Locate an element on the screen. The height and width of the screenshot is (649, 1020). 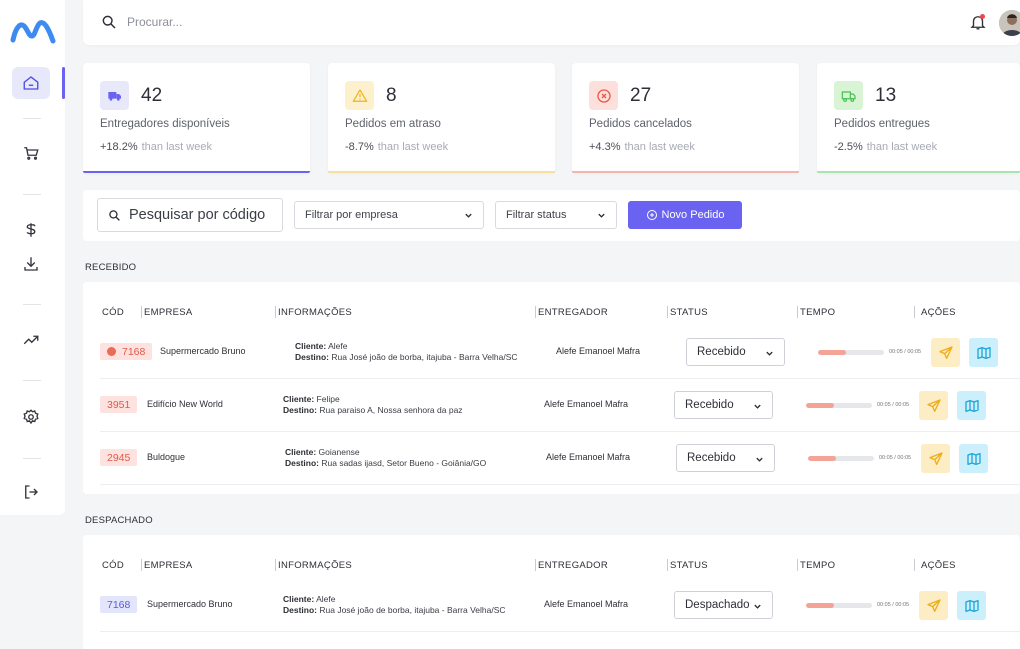
row-divider is located at coordinates (560, 631).